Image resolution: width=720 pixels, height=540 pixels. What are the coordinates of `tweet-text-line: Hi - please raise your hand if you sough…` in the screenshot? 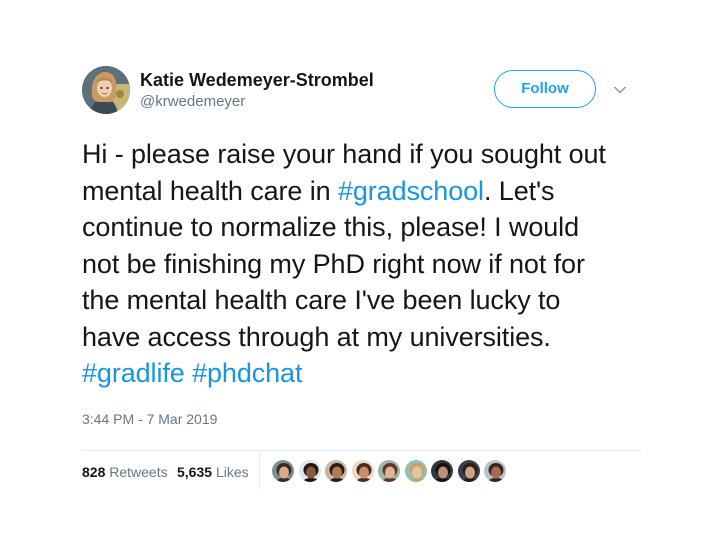 It's located at (362, 154).